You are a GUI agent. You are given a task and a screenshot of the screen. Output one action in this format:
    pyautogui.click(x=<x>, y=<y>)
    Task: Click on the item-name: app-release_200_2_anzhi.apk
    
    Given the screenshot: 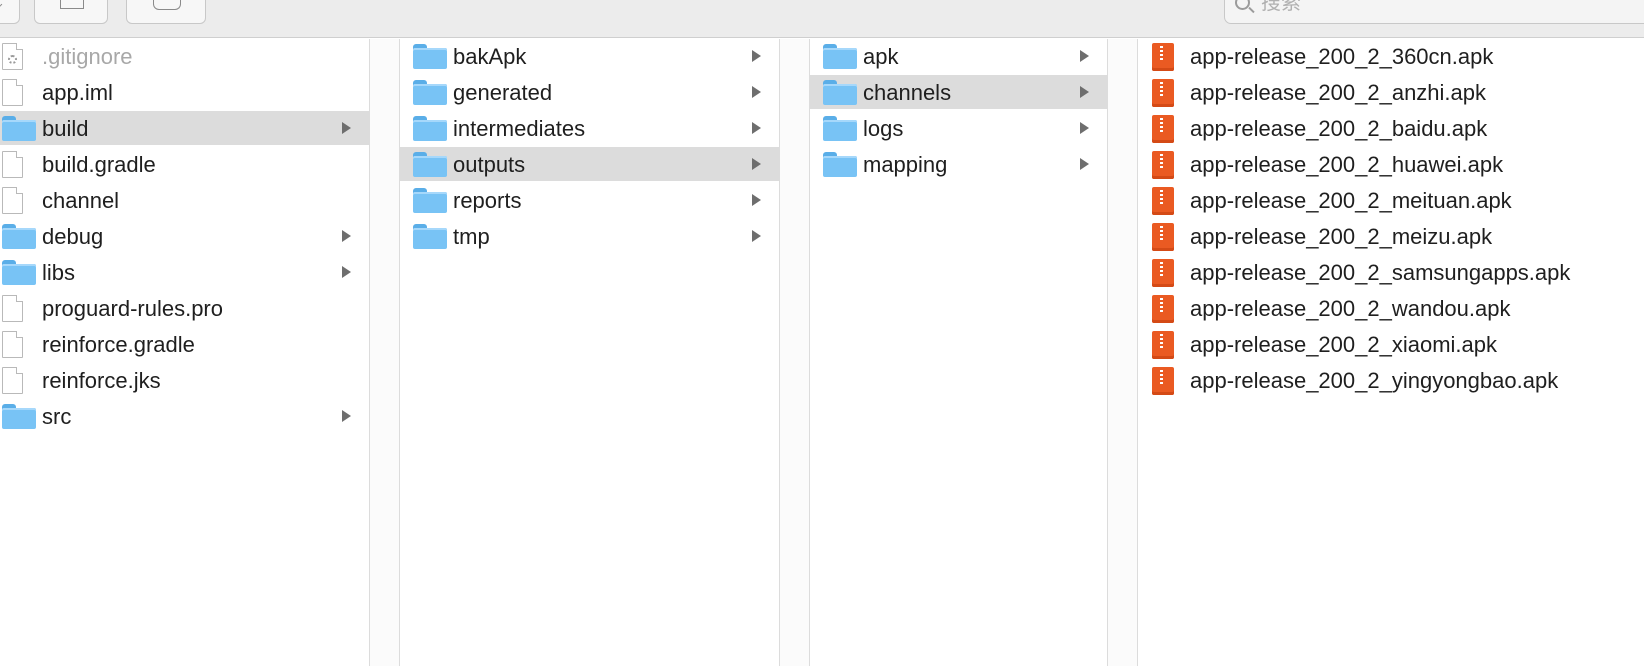 What is the action you would take?
    pyautogui.click(x=1338, y=92)
    